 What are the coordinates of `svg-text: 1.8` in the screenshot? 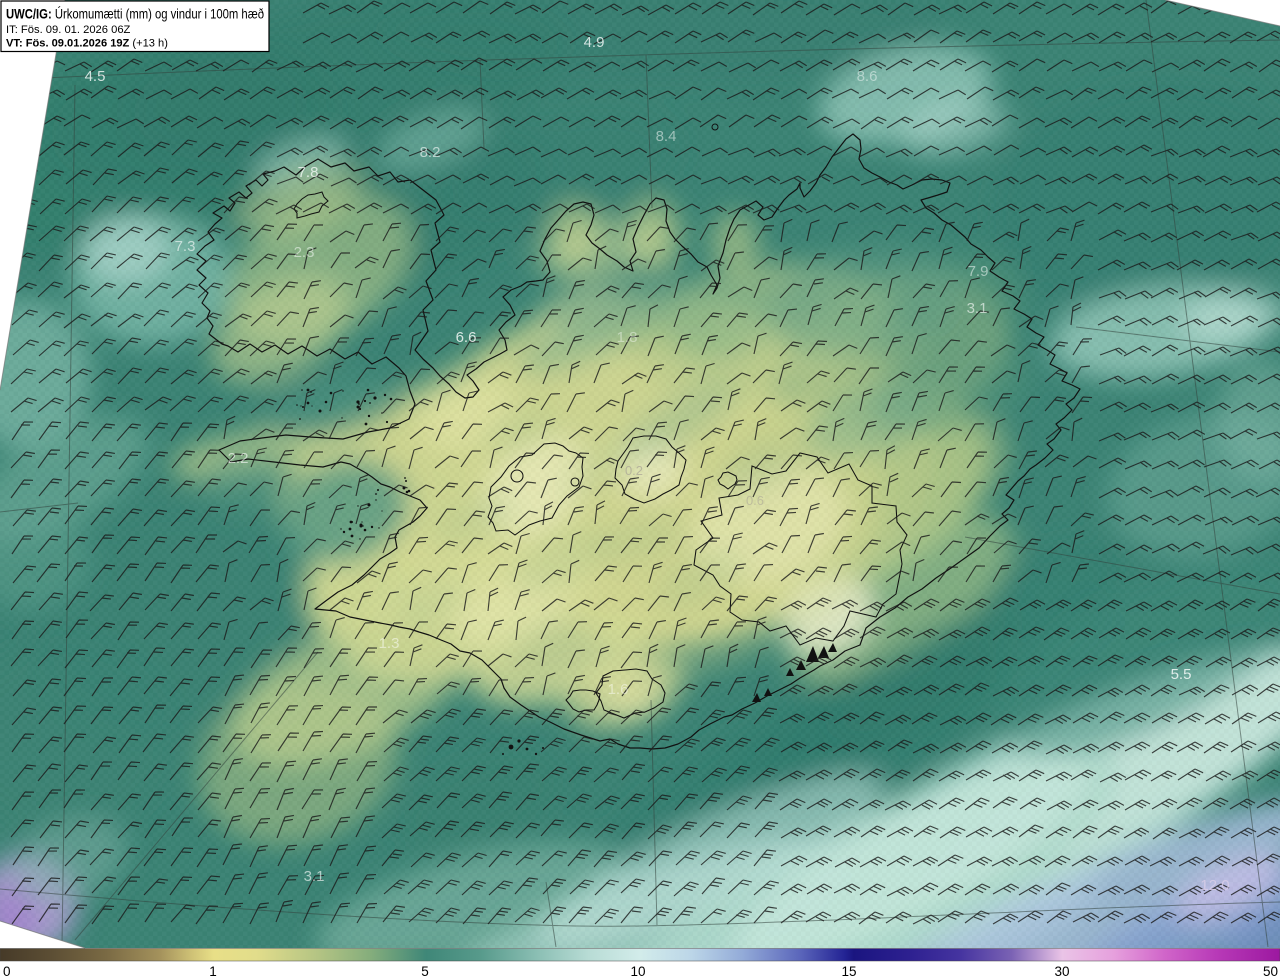 It's located at (627, 337).